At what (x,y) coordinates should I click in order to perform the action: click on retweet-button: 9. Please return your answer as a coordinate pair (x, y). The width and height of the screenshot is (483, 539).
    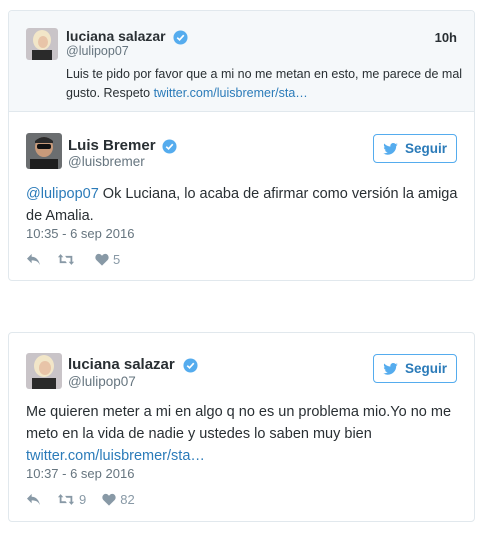
    Looking at the image, I should click on (71, 499).